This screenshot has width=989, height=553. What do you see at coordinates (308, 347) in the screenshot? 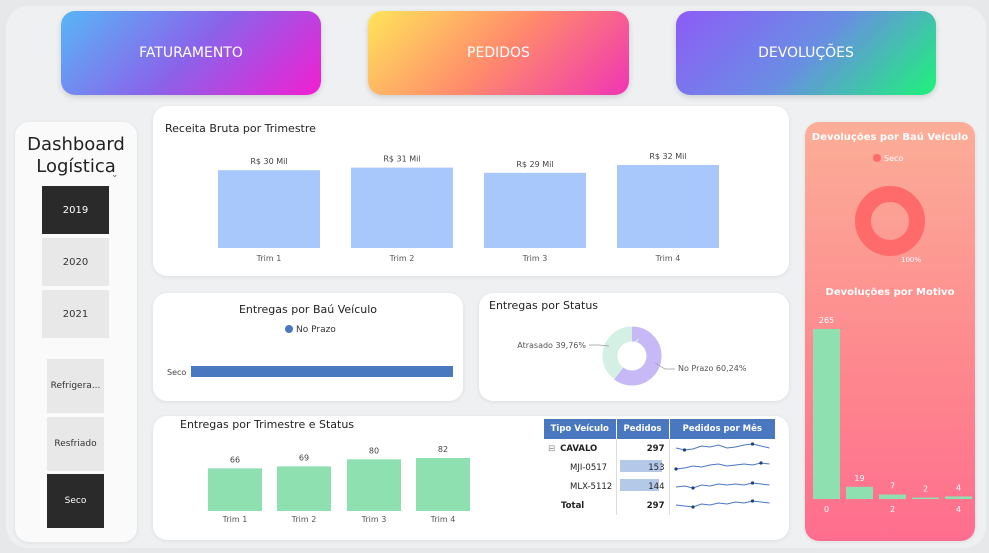
I see `delivery-by-truck-card: Entregas por Baú Veículo No Prazo Seco` at bounding box center [308, 347].